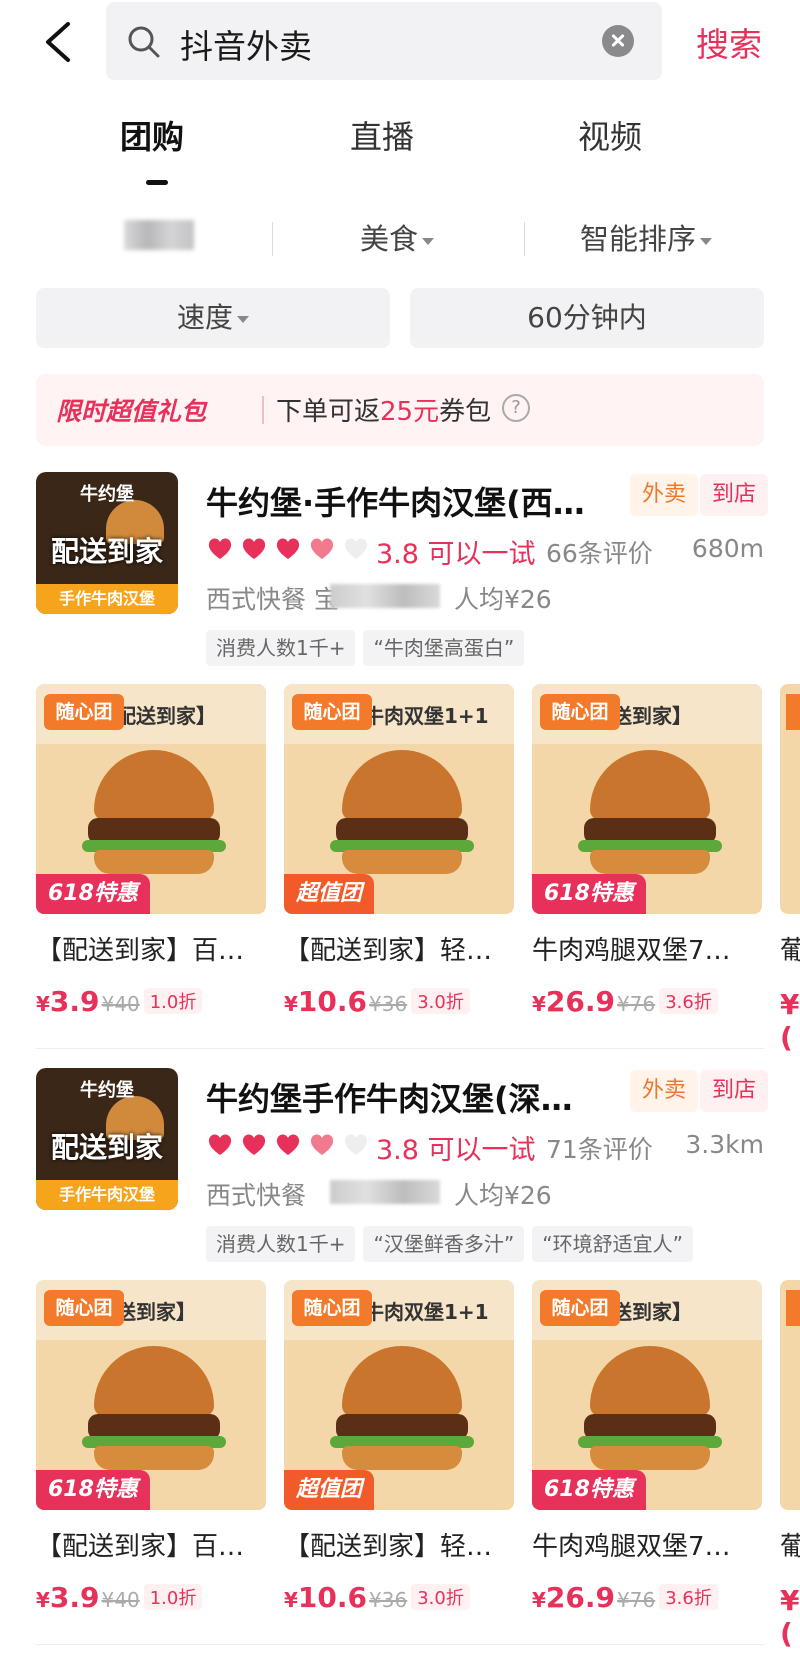 The image size is (800, 1659). I want to click on location-filter, so click(159, 235).